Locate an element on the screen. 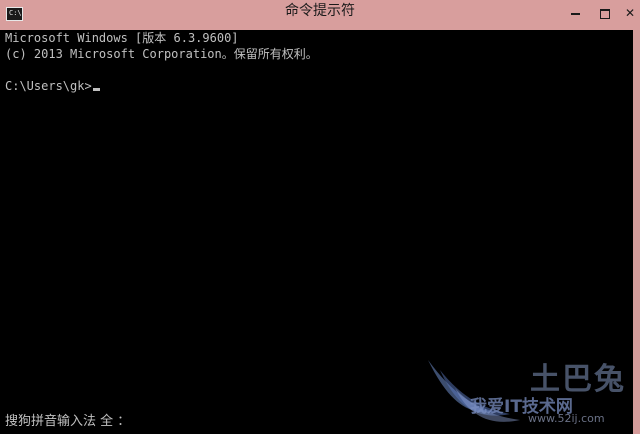 Image resolution: width=640 pixels, height=434 pixels. title-bar: C:\. 命令提示符 ✕ is located at coordinates (320, 15).